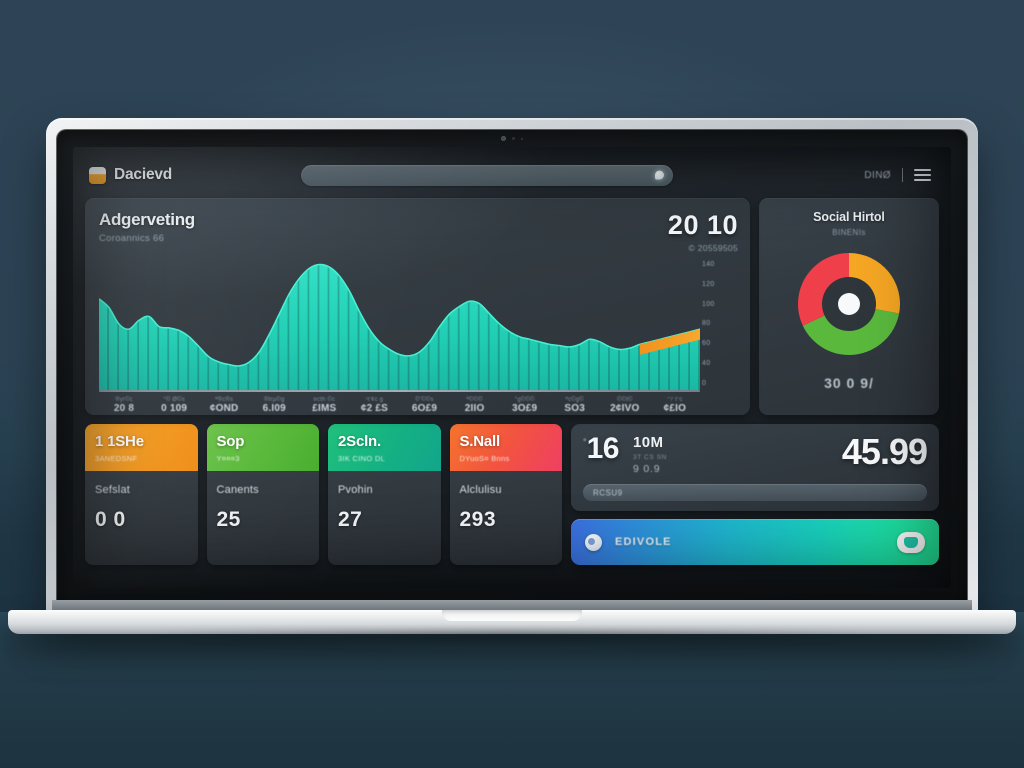  I want to click on area-chart-plot: 140 120 100 80 60 40 0, so click(406, 323).